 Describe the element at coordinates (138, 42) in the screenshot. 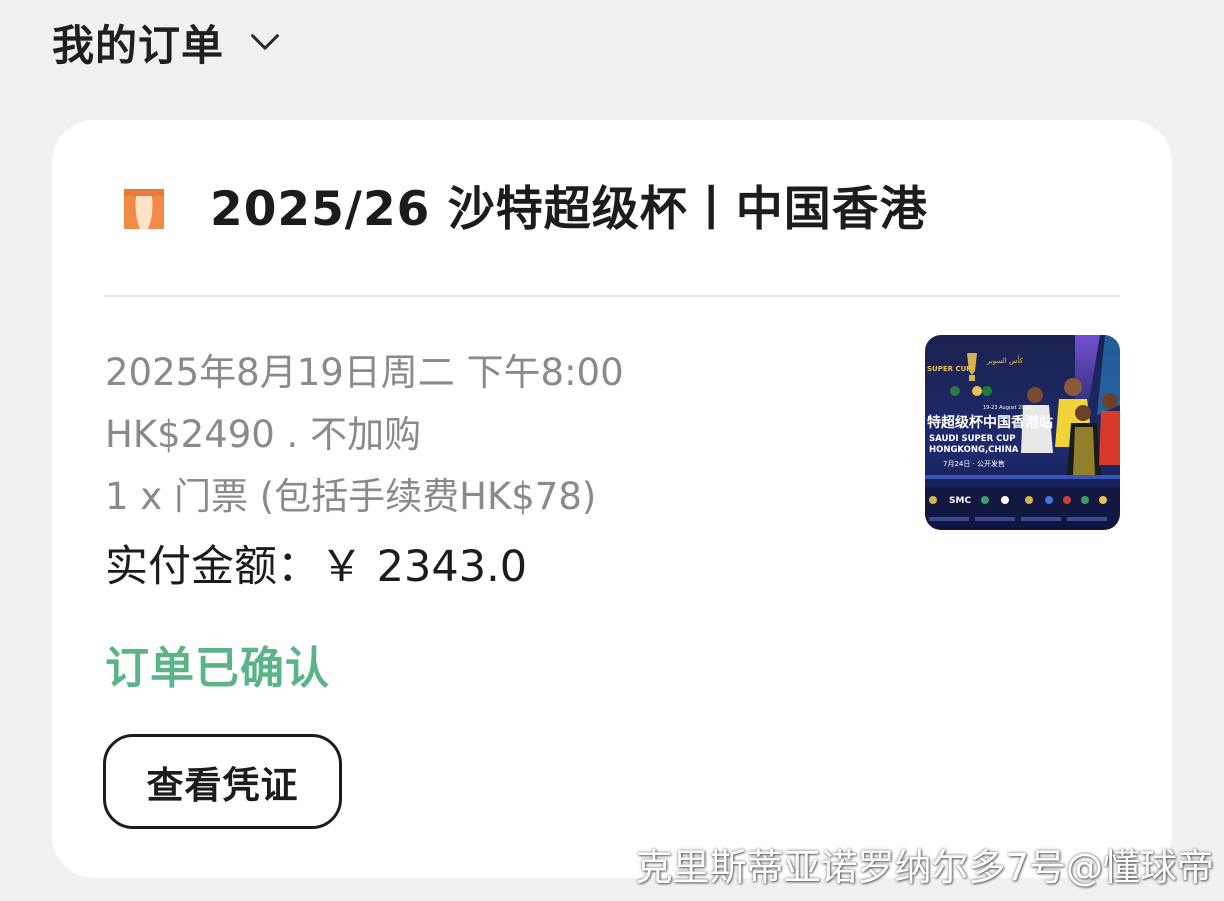

I see `page-title: 我的订单` at that location.